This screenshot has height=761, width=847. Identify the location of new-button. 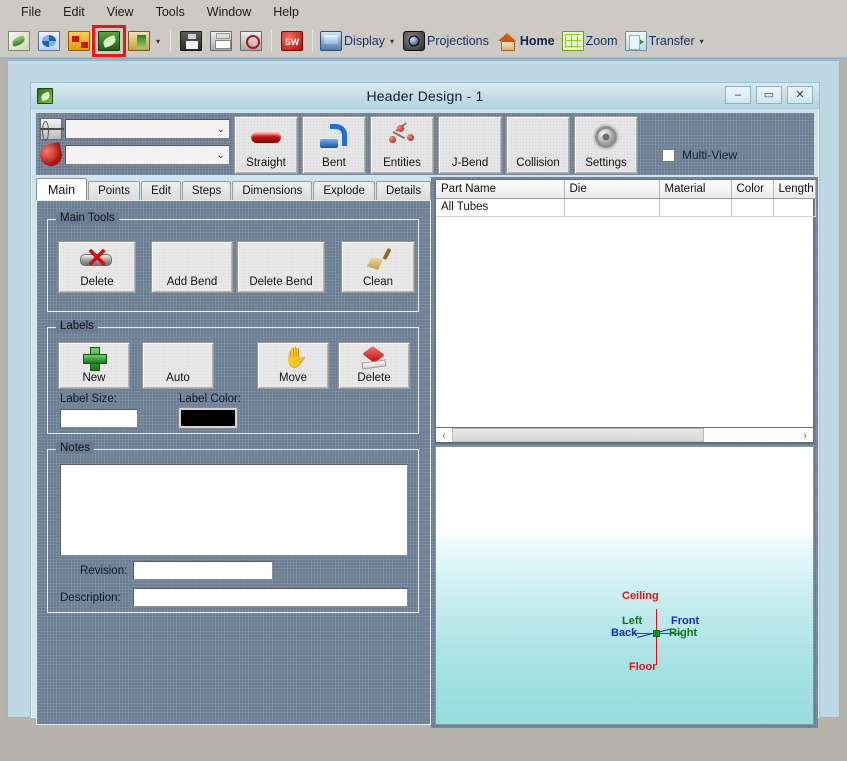
(19, 41).